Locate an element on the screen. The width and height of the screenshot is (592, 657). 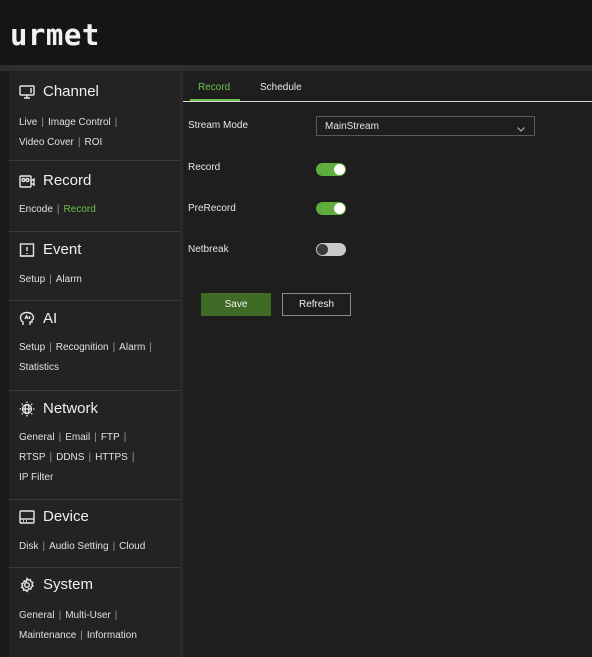
link-ip-filter: IP Filter is located at coordinates (36, 477).